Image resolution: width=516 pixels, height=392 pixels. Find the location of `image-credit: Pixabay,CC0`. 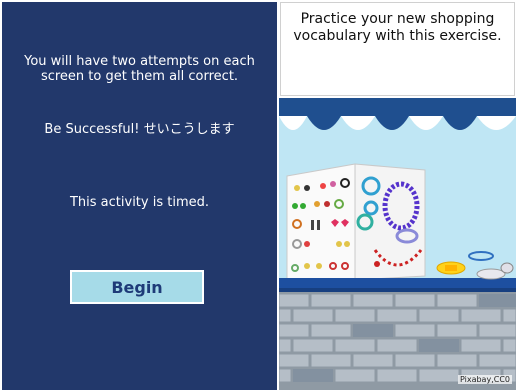

image-credit: Pixabay,CC0 is located at coordinates (484, 379).